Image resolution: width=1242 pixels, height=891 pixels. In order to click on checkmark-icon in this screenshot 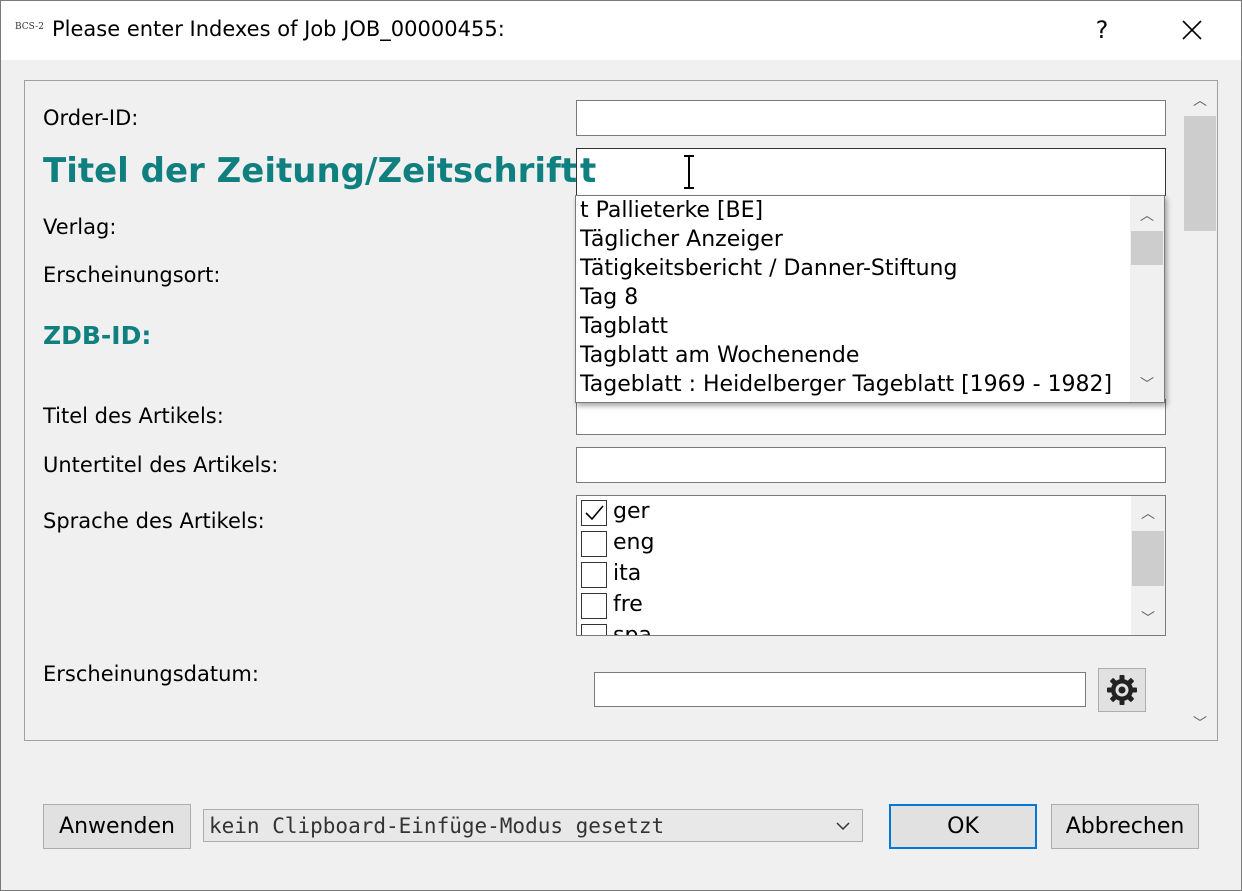, I will do `click(594, 513)`.